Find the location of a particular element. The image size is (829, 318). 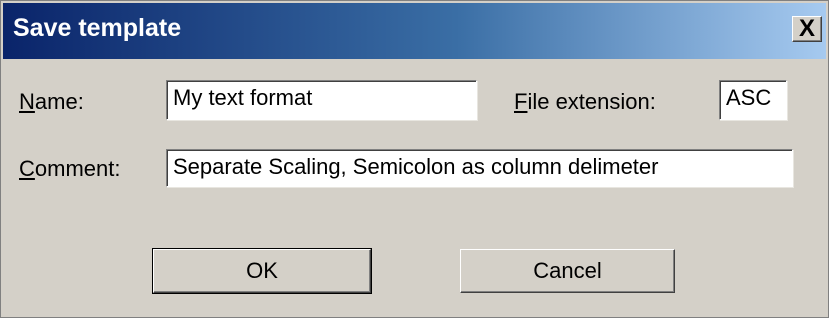

name-input: My text format is located at coordinates (321, 100).